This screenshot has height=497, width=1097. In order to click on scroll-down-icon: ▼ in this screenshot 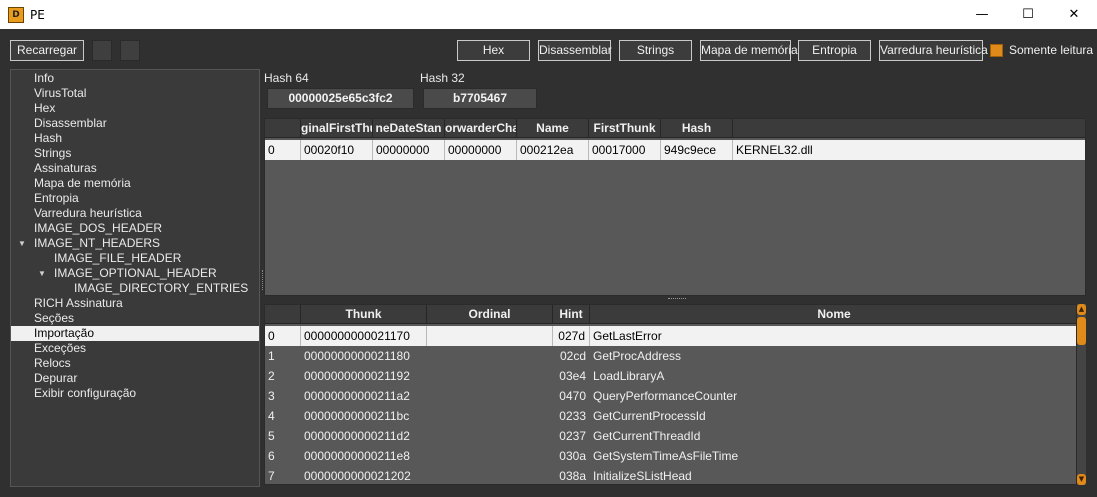, I will do `click(1081, 479)`.